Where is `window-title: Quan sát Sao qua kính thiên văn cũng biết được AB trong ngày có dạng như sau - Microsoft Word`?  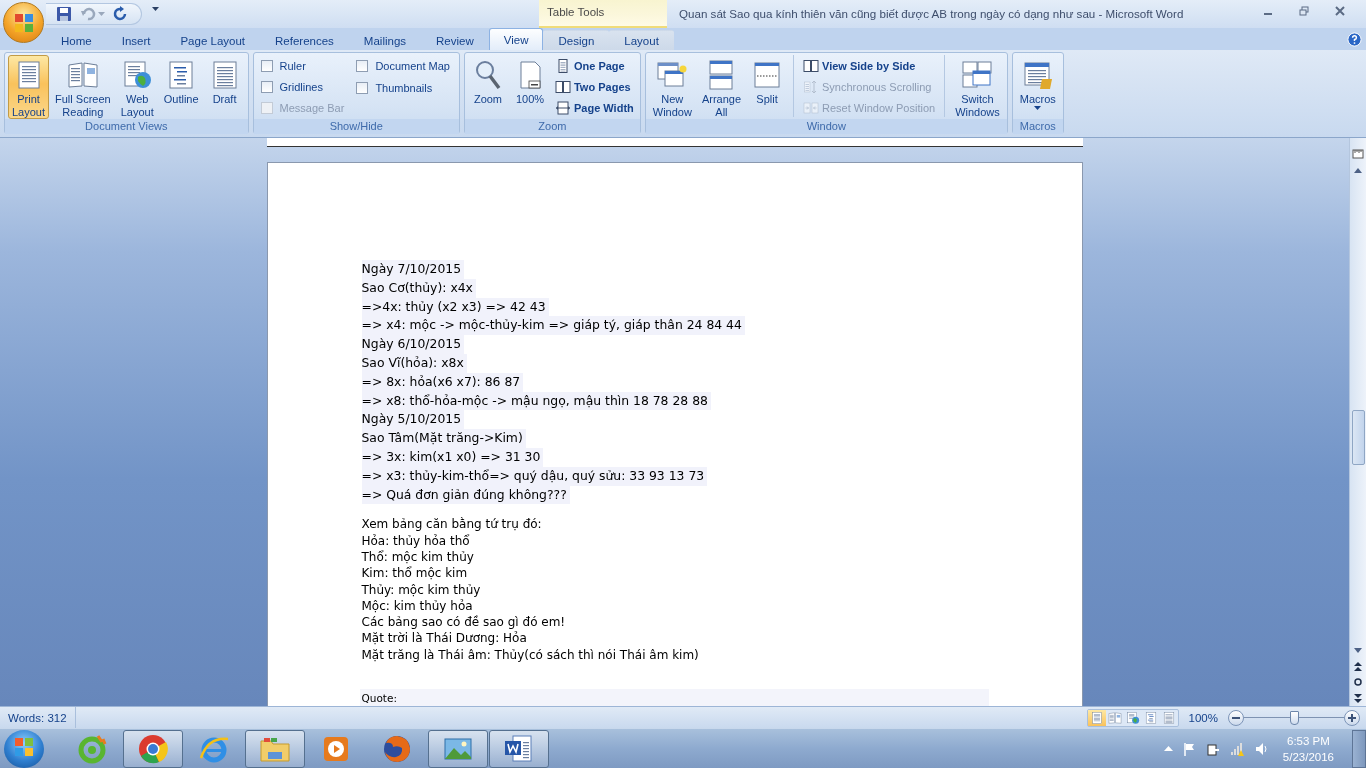 window-title: Quan sát Sao qua kính thiên văn cũng biết được AB trong ngày có dạng như sau - Microsoft Word is located at coordinates (931, 14).